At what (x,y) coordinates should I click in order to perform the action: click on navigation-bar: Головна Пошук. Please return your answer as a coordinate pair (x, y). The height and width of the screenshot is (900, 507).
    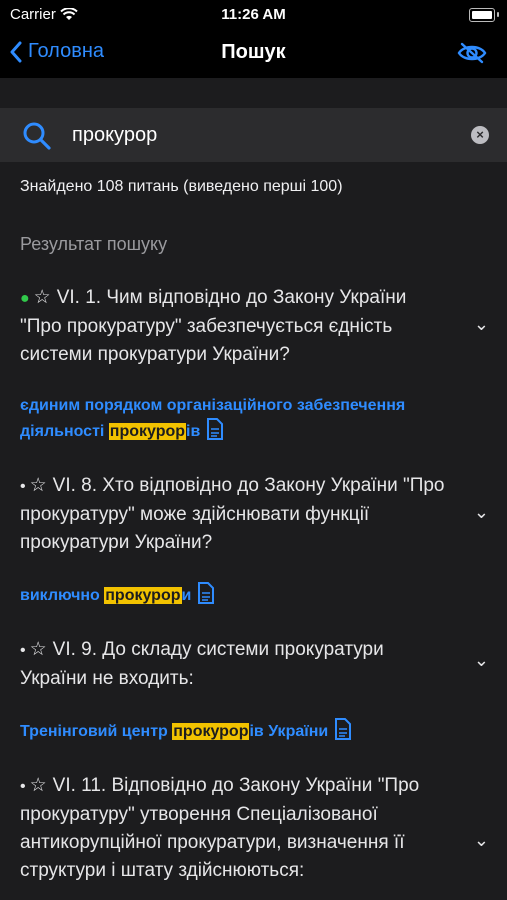
    Looking at the image, I should click on (253, 54).